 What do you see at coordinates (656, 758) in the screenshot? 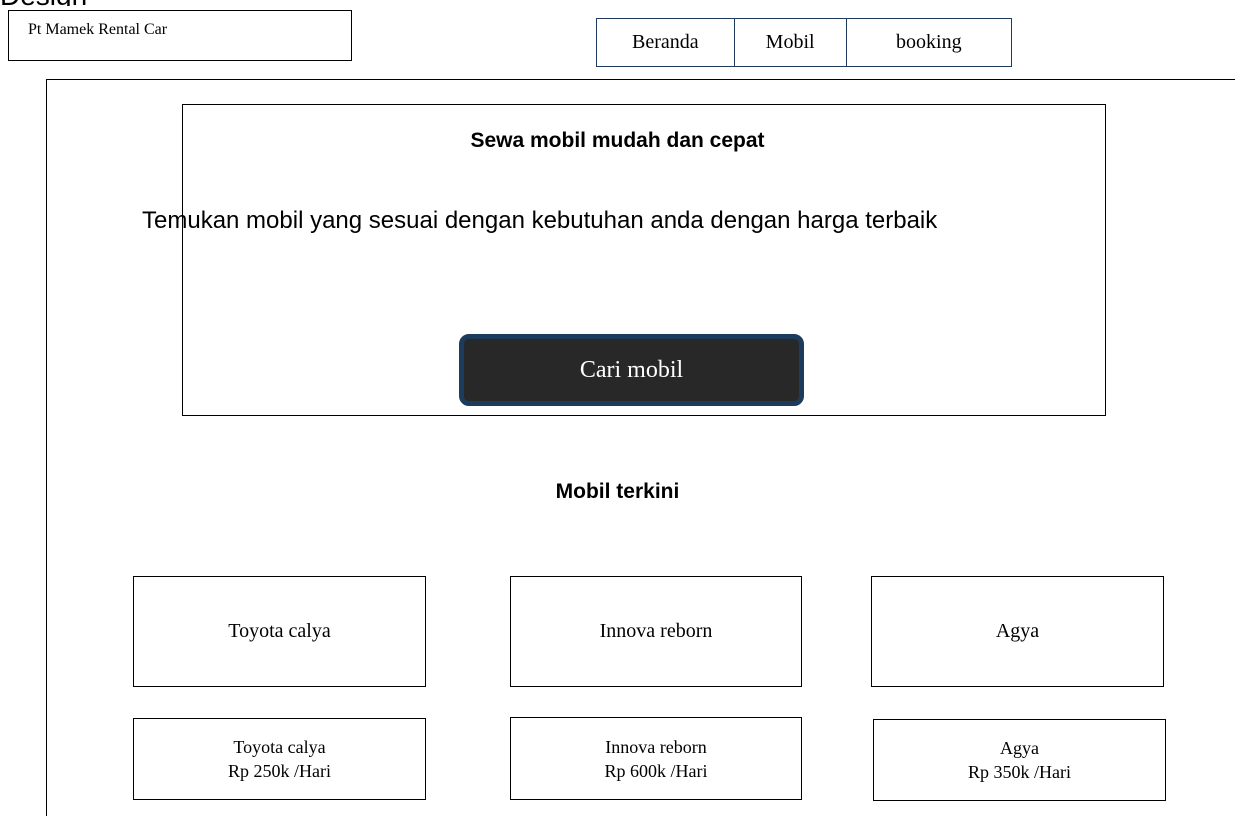
I see `price-card-innova-reborn: Innova reborn Rp 600k /Hari` at bounding box center [656, 758].